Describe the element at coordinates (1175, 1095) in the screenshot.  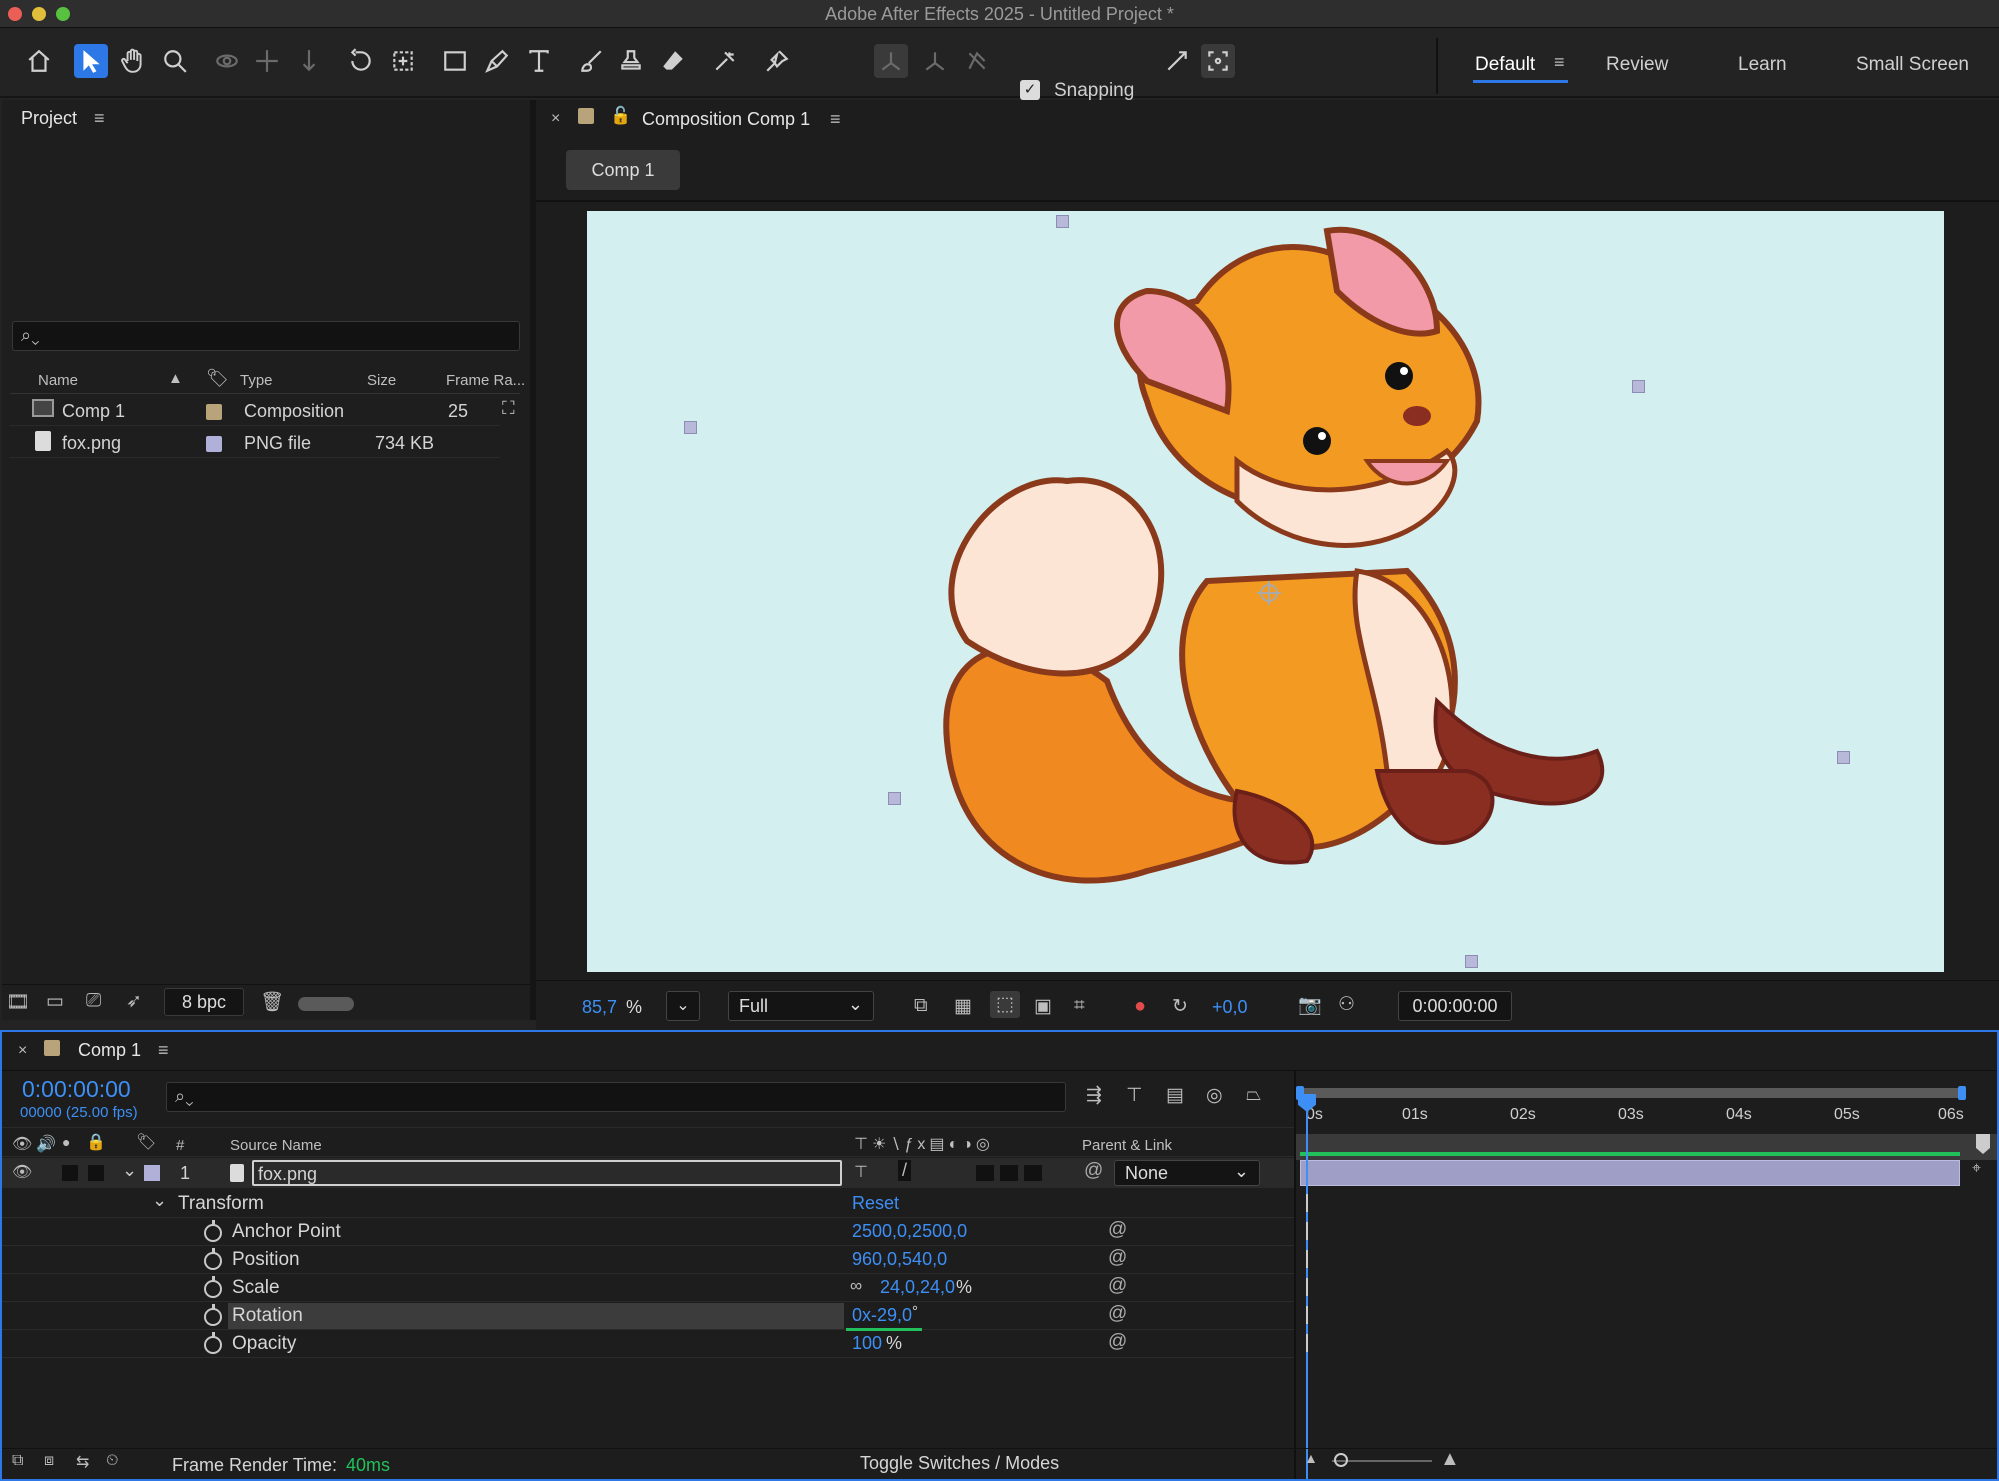
I see `hide-shy-layers-icon: ▤` at that location.